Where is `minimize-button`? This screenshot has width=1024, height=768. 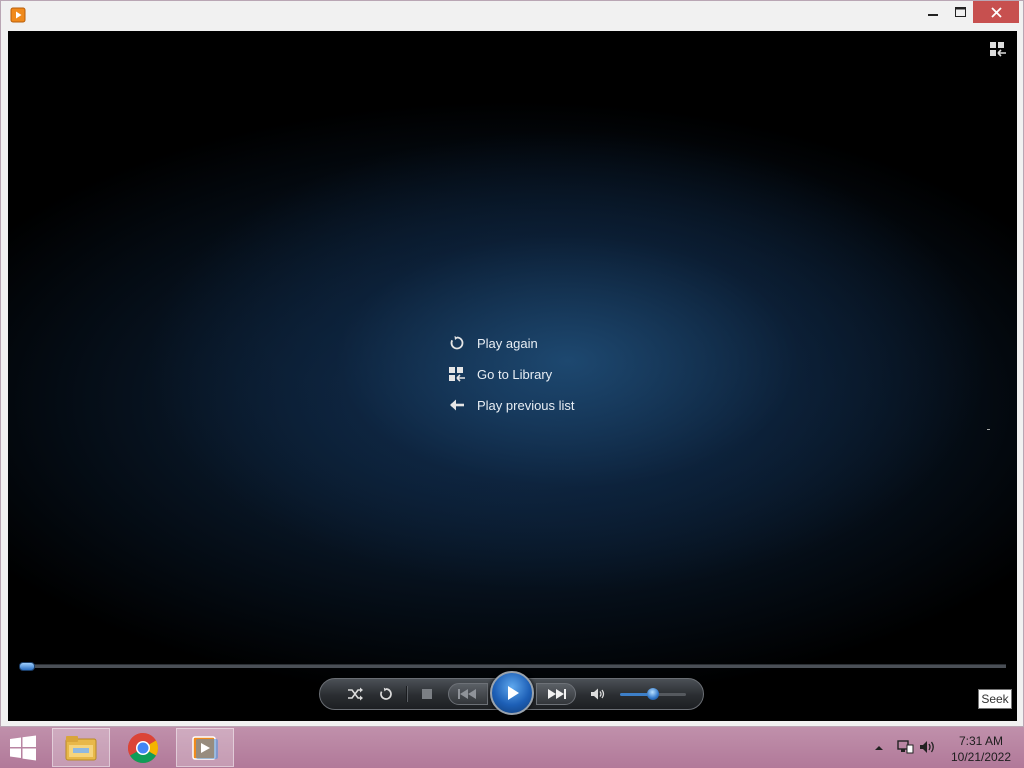 minimize-button is located at coordinates (933, 12).